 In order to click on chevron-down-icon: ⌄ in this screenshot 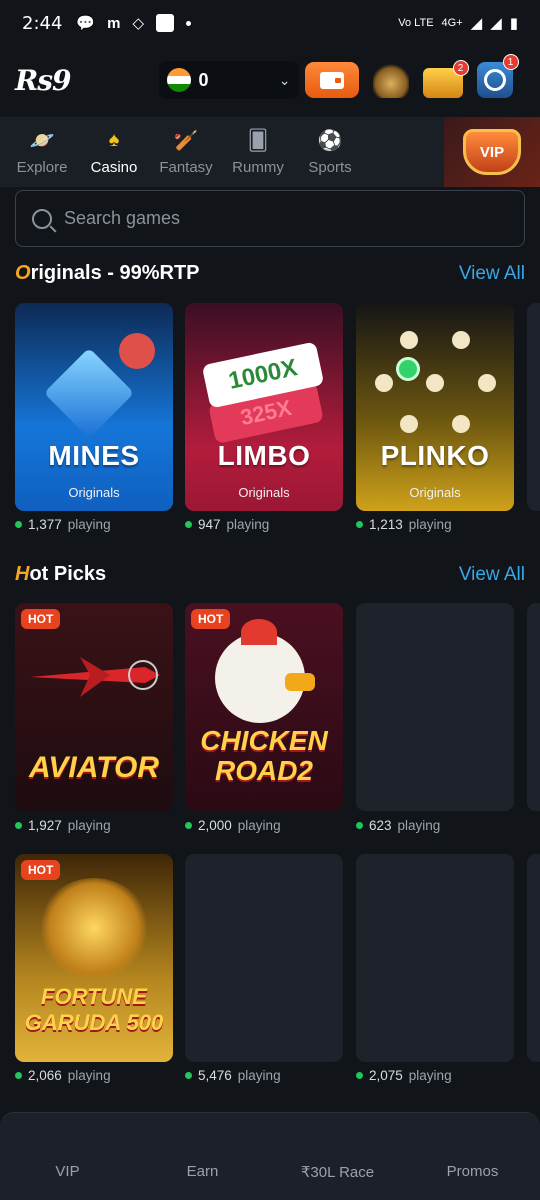, I will do `click(284, 79)`.